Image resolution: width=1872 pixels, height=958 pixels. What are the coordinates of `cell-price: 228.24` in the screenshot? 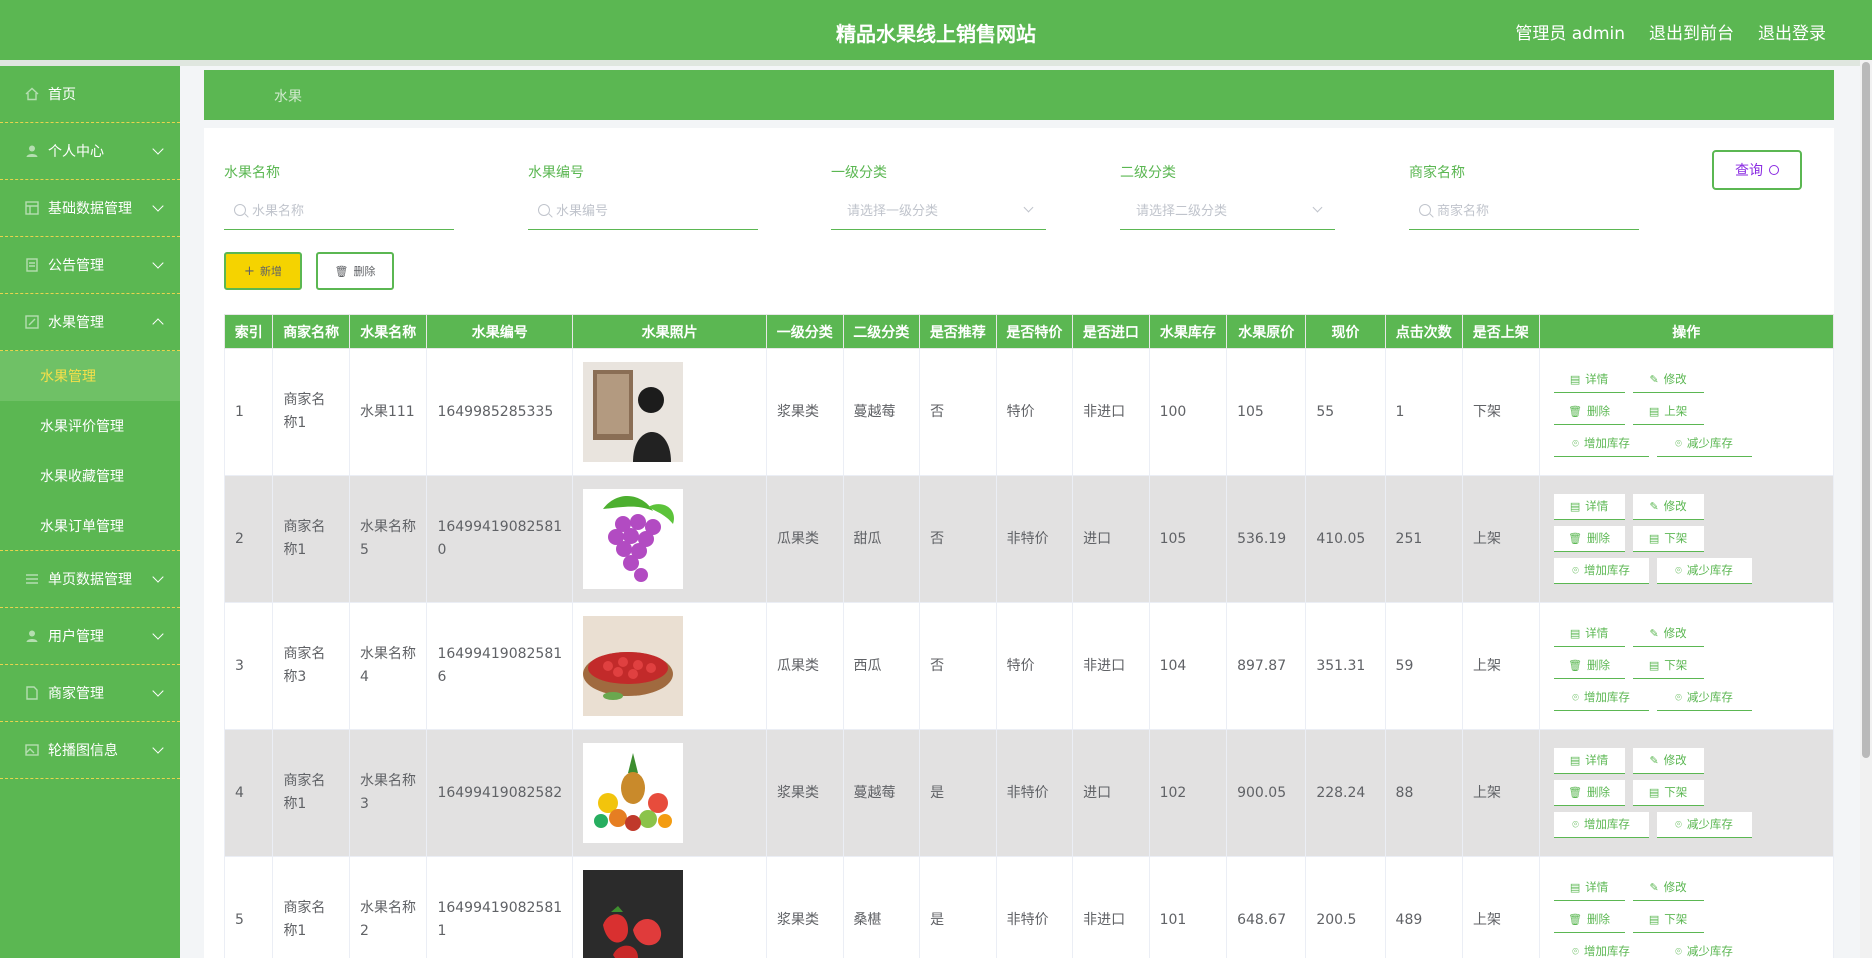 It's located at (1345, 793).